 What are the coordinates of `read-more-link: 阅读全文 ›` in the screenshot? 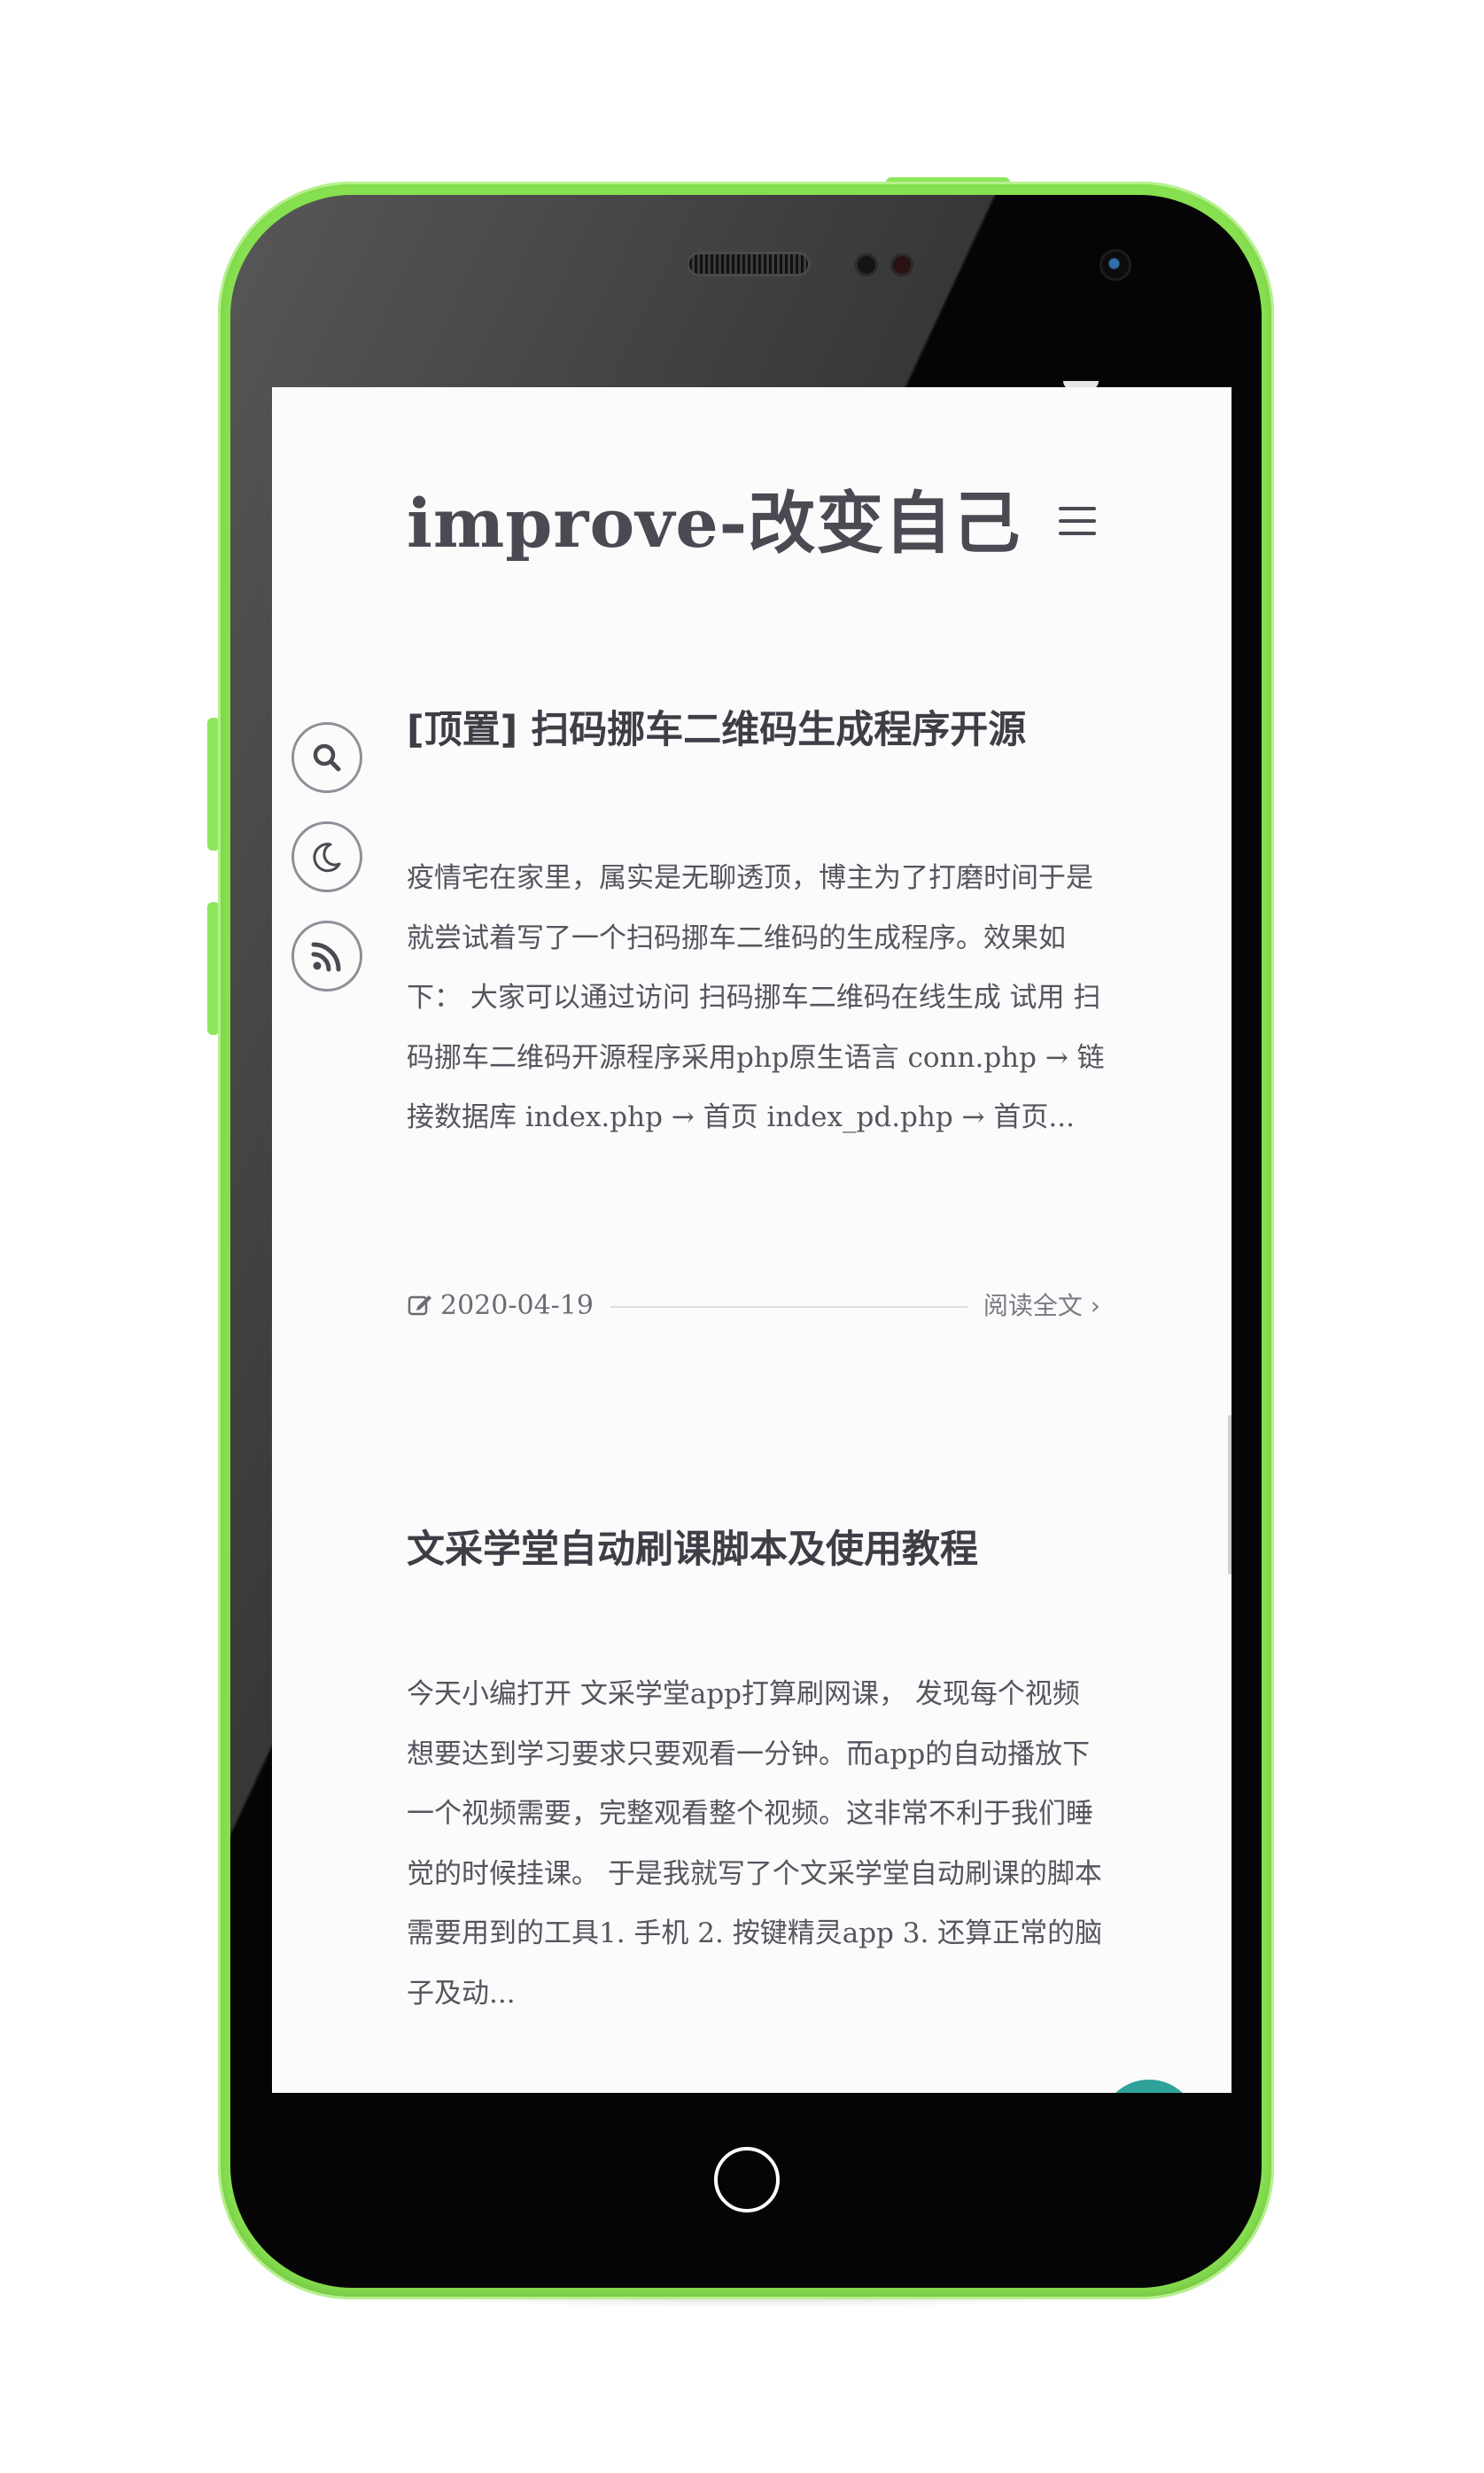 It's located at (1041, 1306).